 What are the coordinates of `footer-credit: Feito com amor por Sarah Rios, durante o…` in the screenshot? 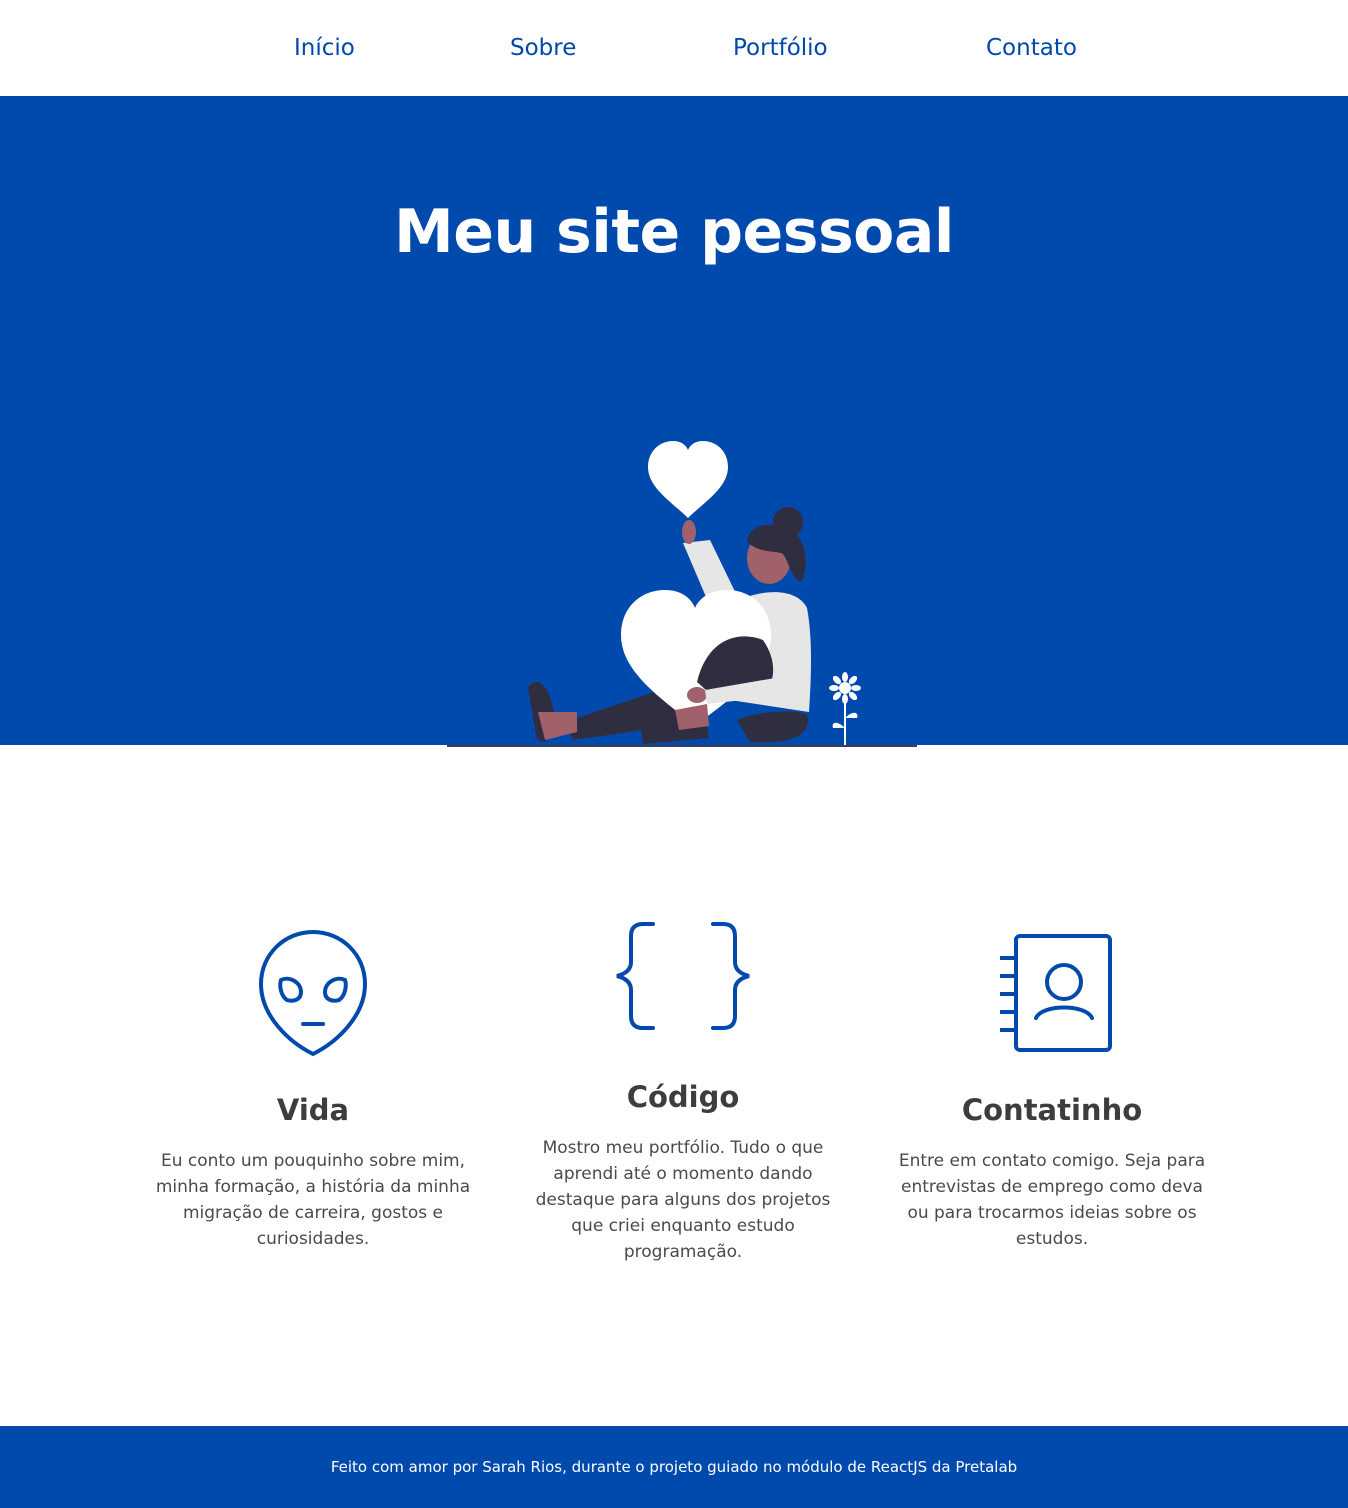 It's located at (674, 1467).